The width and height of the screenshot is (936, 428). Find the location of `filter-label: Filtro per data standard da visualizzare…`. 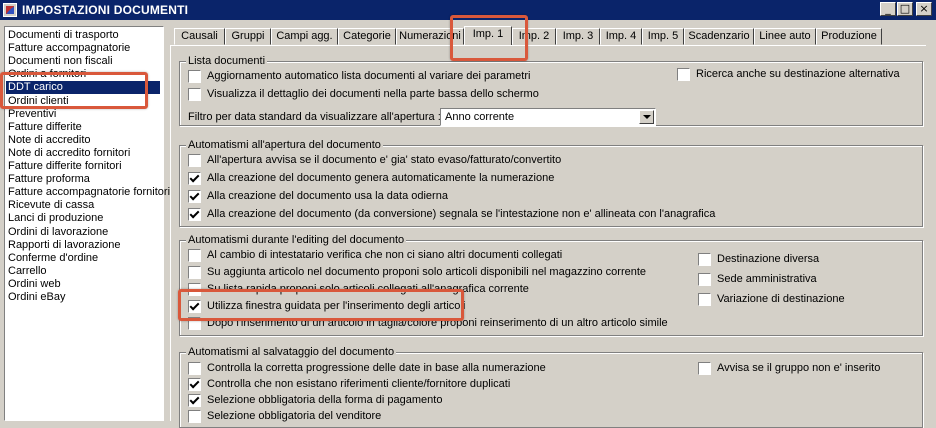

filter-label: Filtro per data standard da visualizzare… is located at coordinates (314, 117).